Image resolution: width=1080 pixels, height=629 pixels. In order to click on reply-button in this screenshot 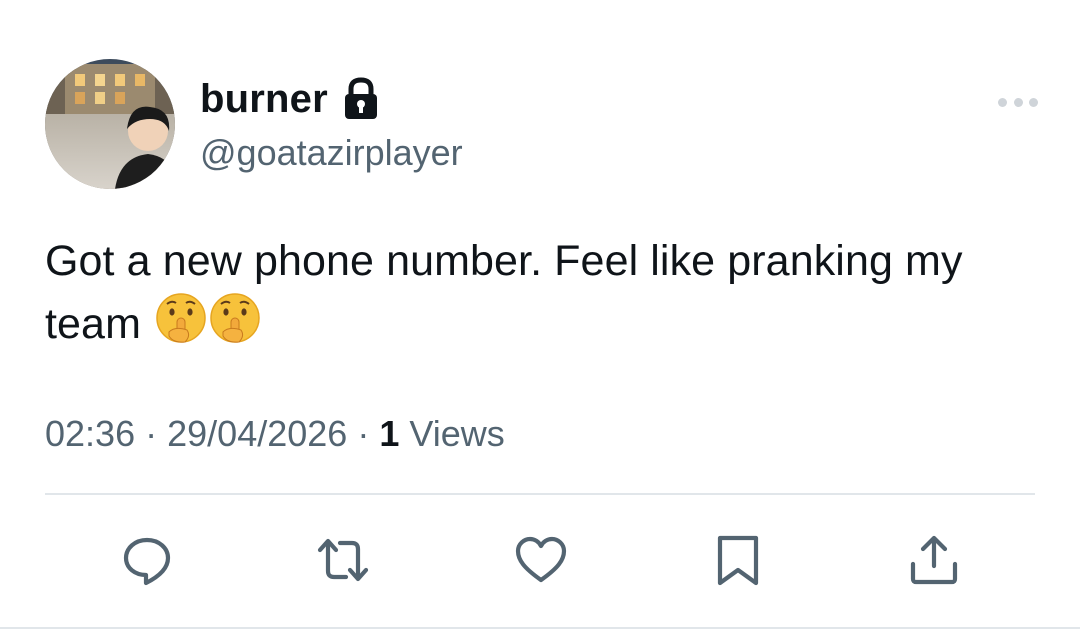, I will do `click(147, 560)`.